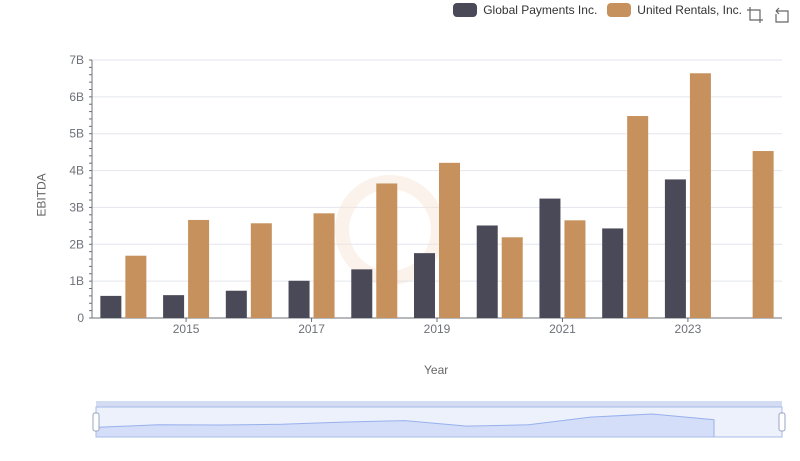 Image resolution: width=800 pixels, height=461 pixels. I want to click on y-tick-label: 4B, so click(76, 171).